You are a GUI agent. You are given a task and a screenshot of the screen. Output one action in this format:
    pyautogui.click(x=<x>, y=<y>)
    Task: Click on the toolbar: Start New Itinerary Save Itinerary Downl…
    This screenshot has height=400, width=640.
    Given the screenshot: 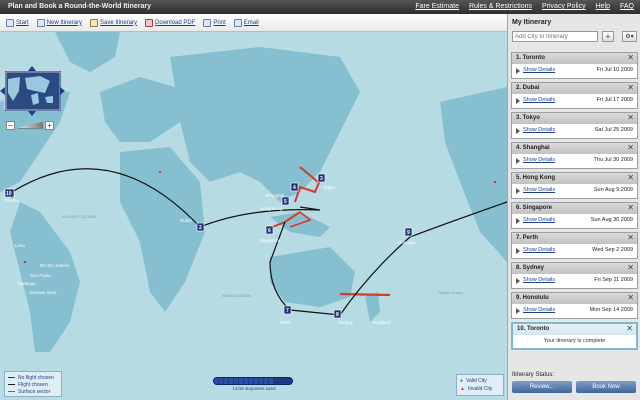 What is the action you would take?
    pyautogui.click(x=253, y=23)
    